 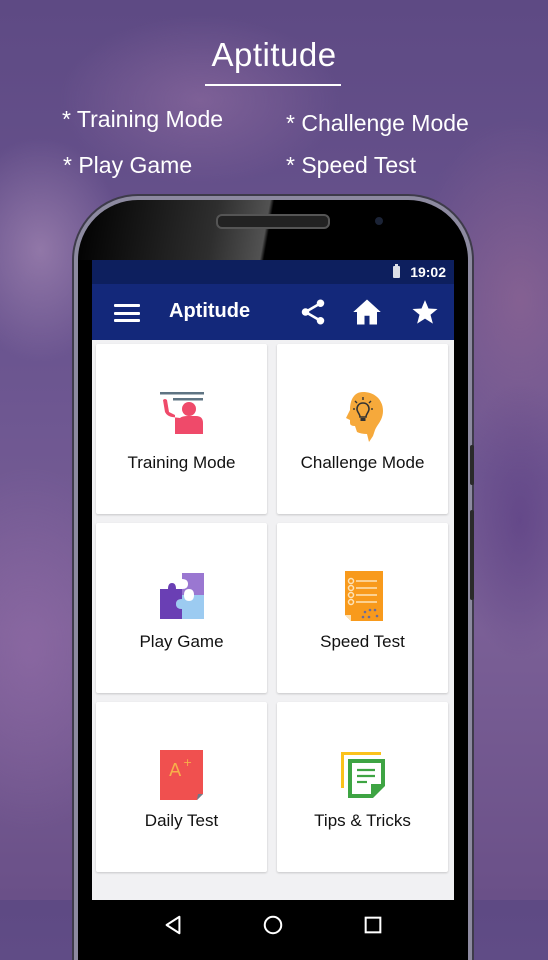 I want to click on phone-speaker, so click(x=273, y=221).